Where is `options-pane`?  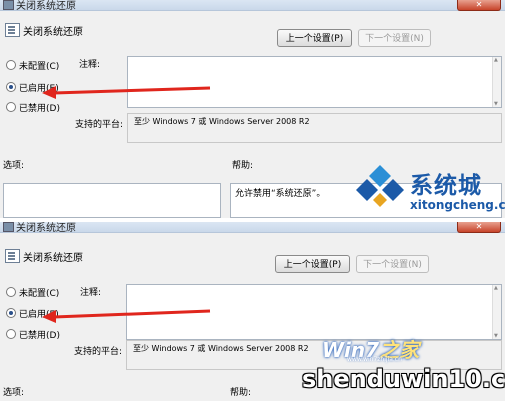 options-pane is located at coordinates (112, 200).